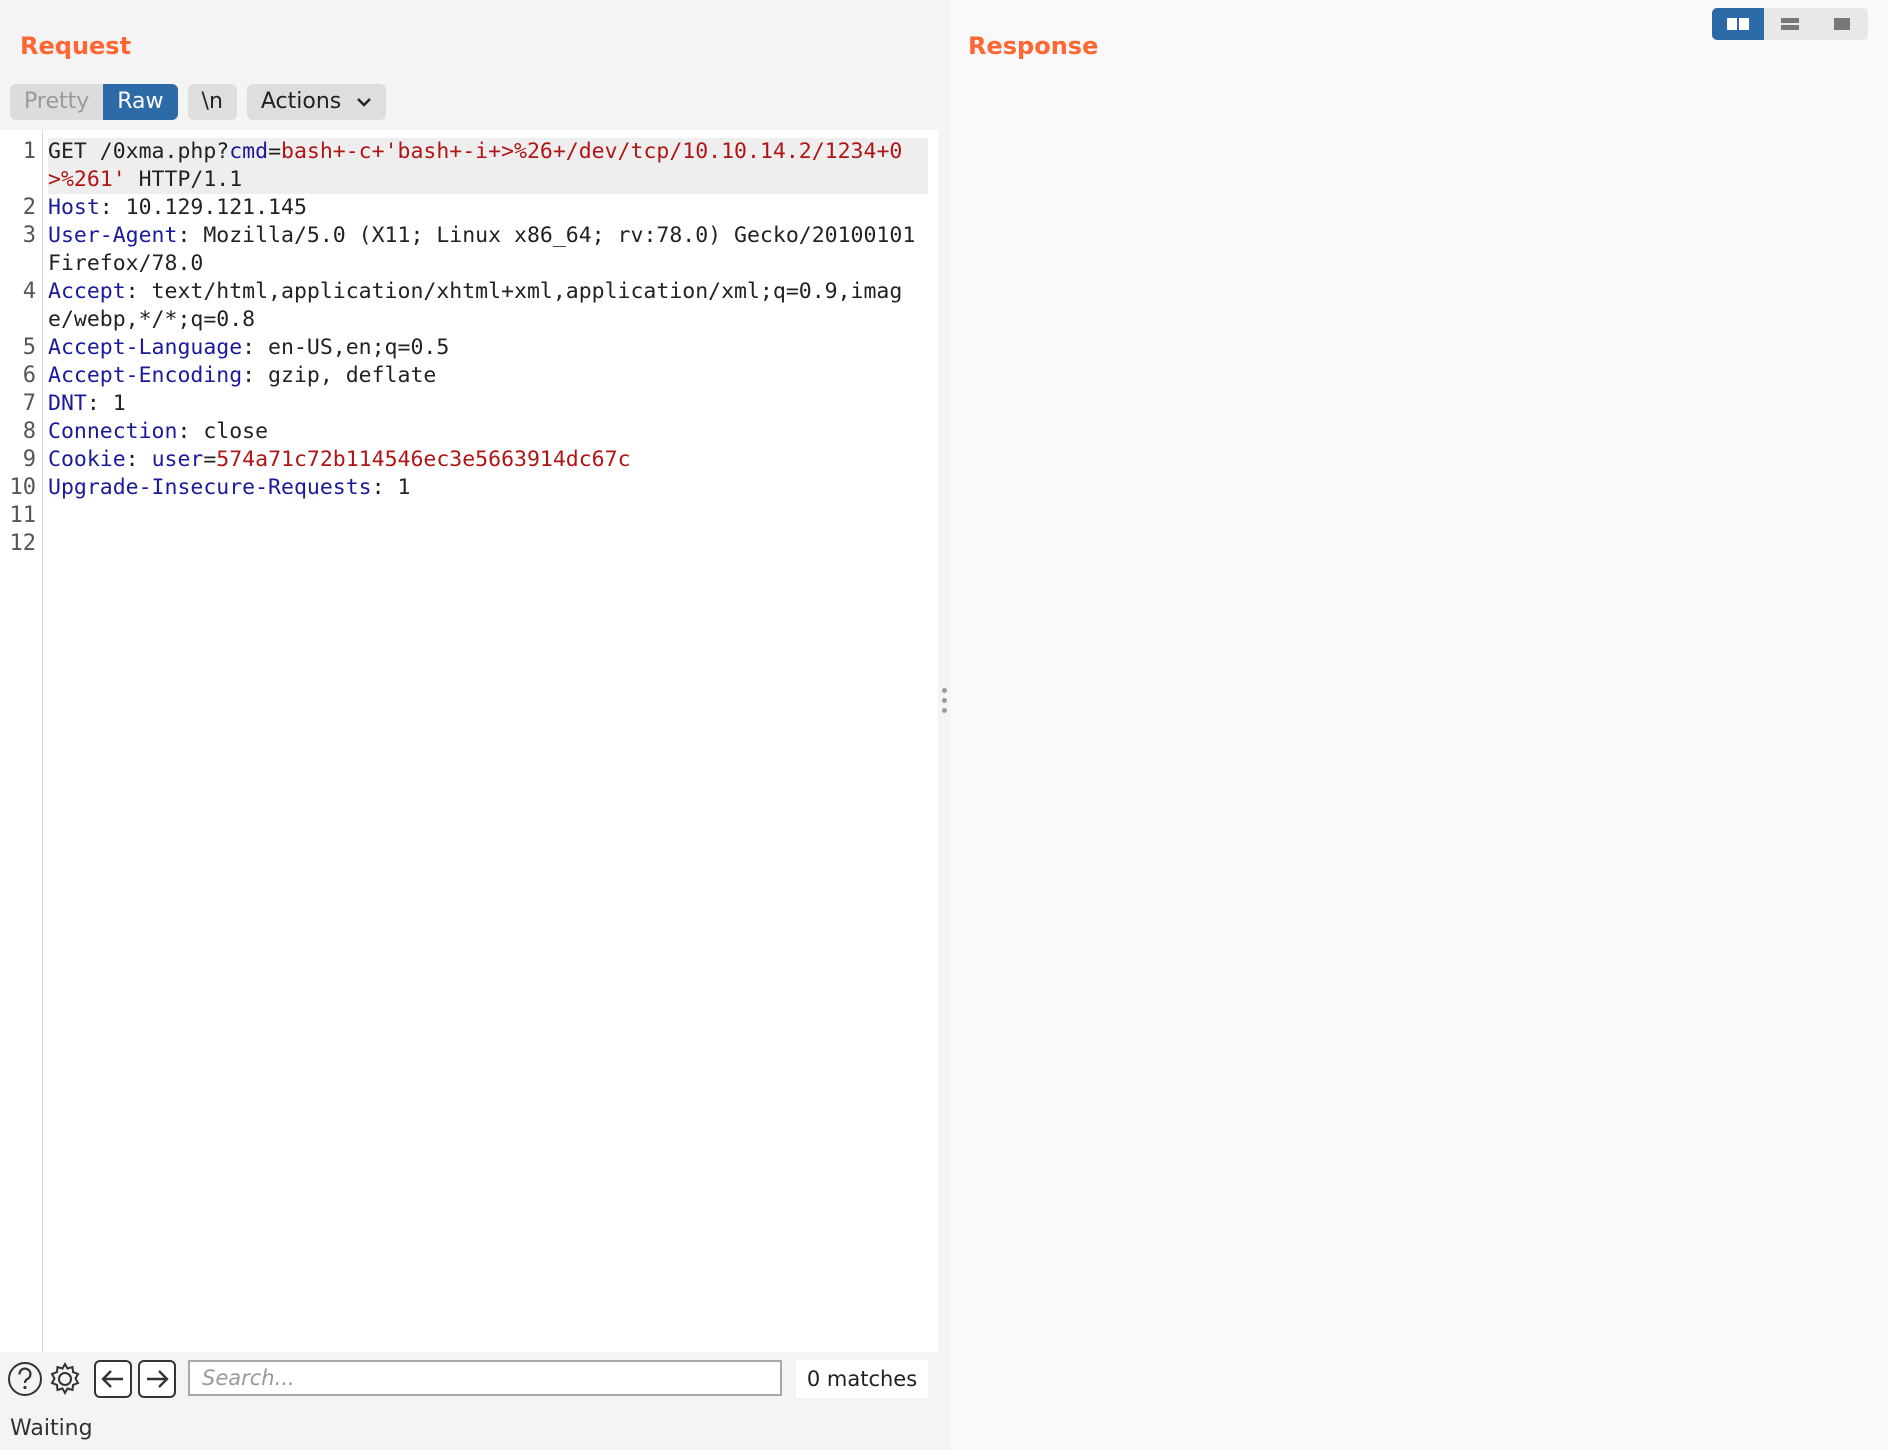  I want to click on line-number: 1, so click(29, 151).